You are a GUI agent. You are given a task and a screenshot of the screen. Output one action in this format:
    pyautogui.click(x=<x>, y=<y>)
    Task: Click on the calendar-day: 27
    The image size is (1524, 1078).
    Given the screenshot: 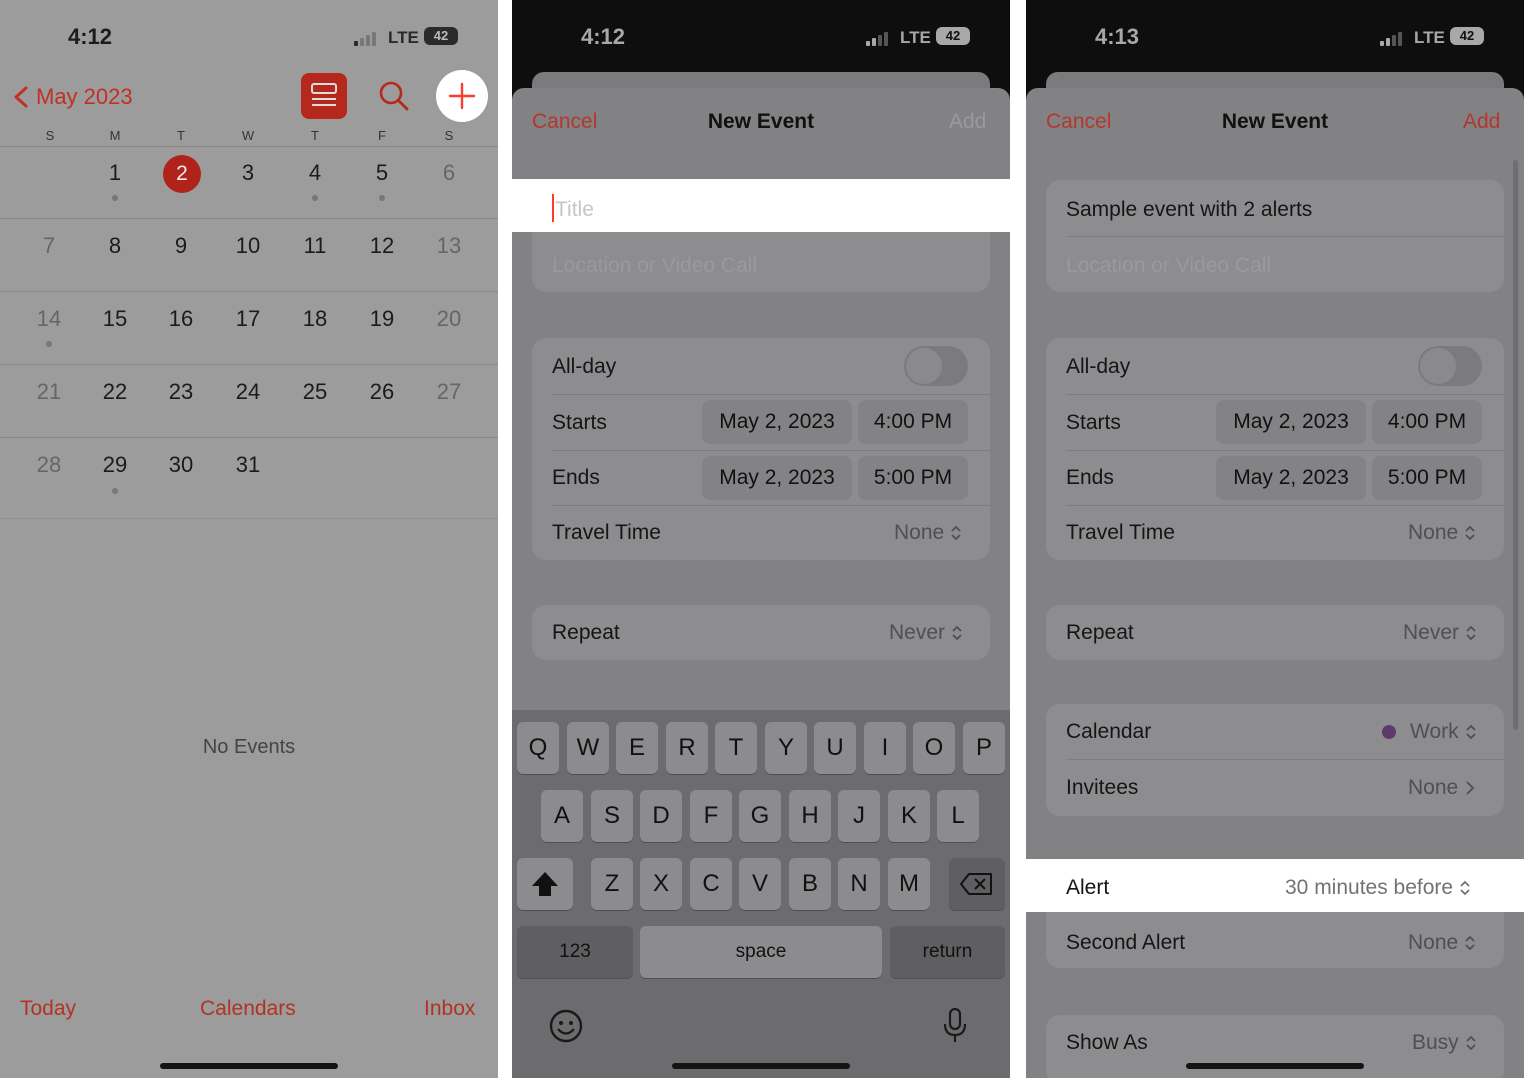 What is the action you would take?
    pyautogui.click(x=449, y=392)
    